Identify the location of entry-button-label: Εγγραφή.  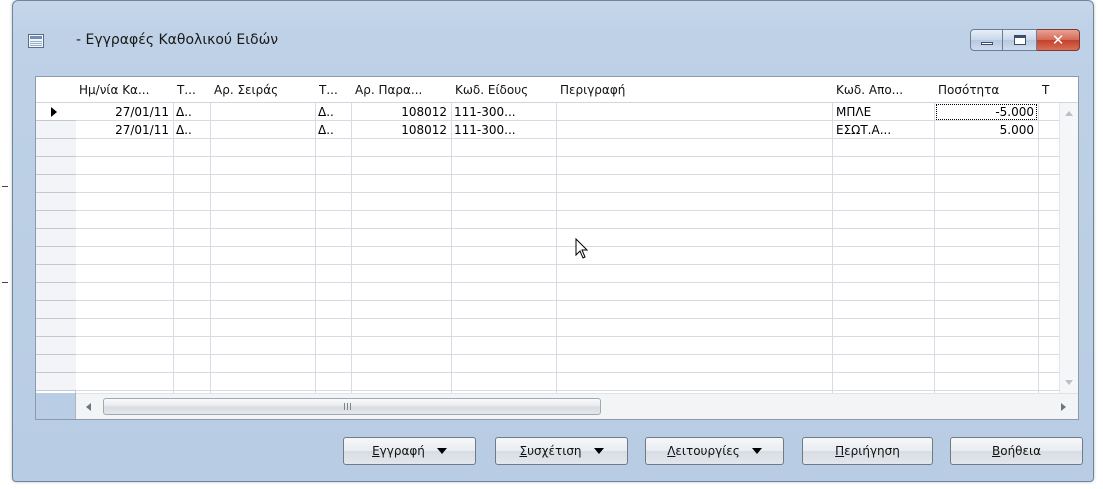
(398, 451).